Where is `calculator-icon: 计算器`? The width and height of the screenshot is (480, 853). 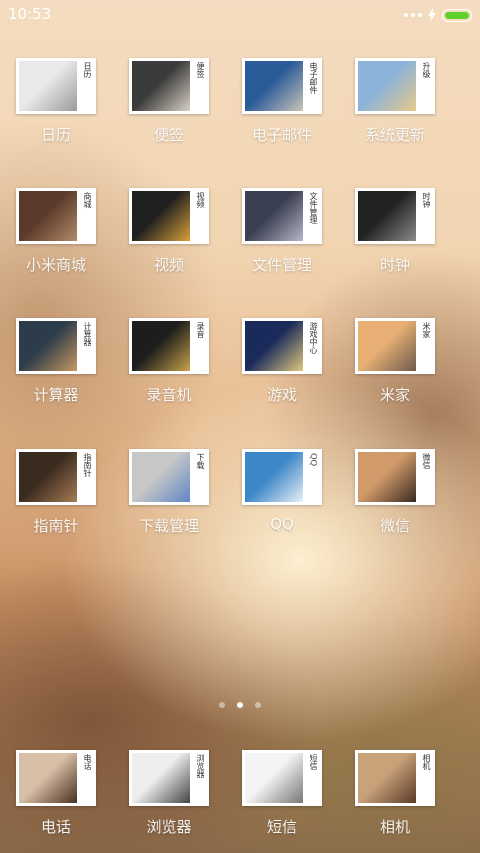 calculator-icon: 计算器 is located at coordinates (56, 346).